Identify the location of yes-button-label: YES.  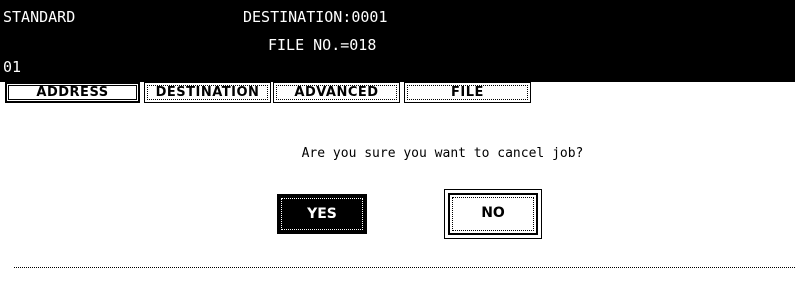
(322, 214).